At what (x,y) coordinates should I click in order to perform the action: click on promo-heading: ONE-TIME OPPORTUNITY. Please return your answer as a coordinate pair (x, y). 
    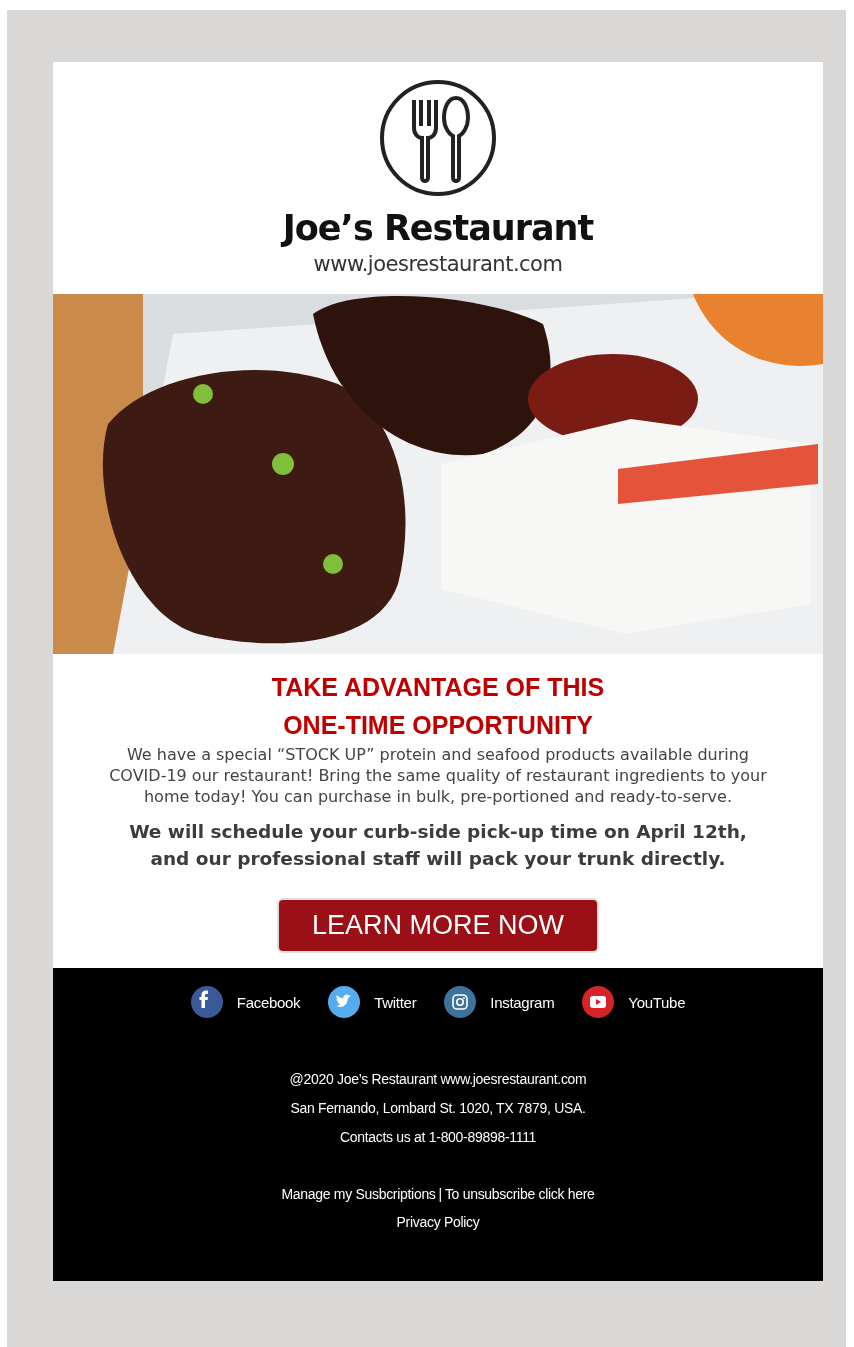
    Looking at the image, I should click on (438, 725).